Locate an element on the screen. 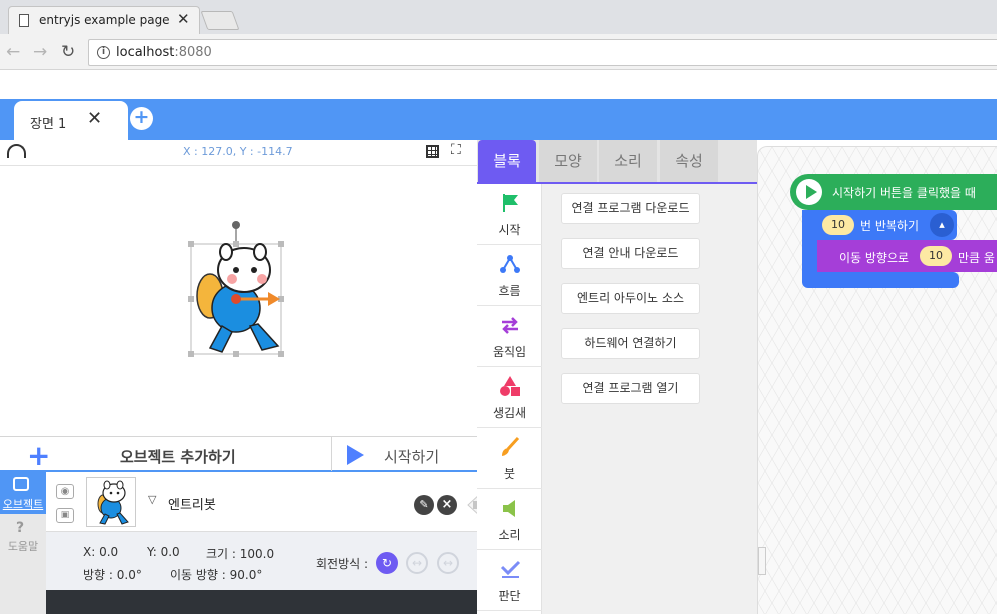 The image size is (997, 614). object-toolbar: + 오브젝트 추가하기 시작하기 is located at coordinates (238, 454).